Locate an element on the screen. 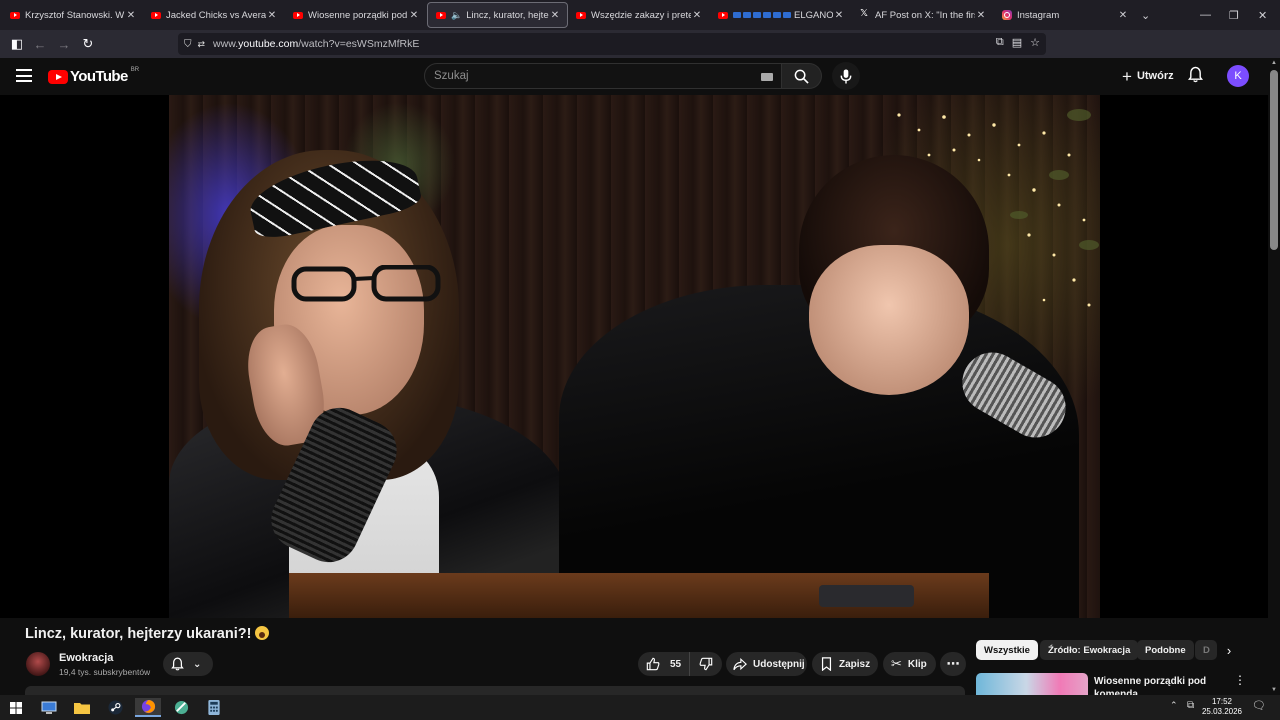 This screenshot has height=720, width=1280. system-clock: 17:52 25.03.2026 is located at coordinates (1222, 707).